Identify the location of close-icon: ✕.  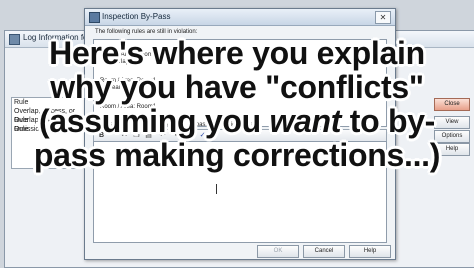
(383, 17).